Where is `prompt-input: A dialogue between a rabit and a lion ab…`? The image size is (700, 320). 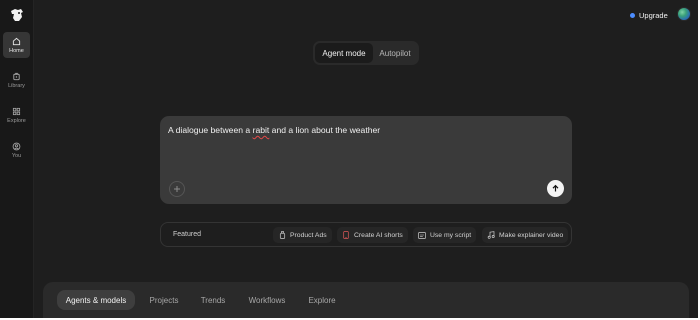
prompt-input: A dialogue between a rabit and a lion ab… is located at coordinates (274, 130).